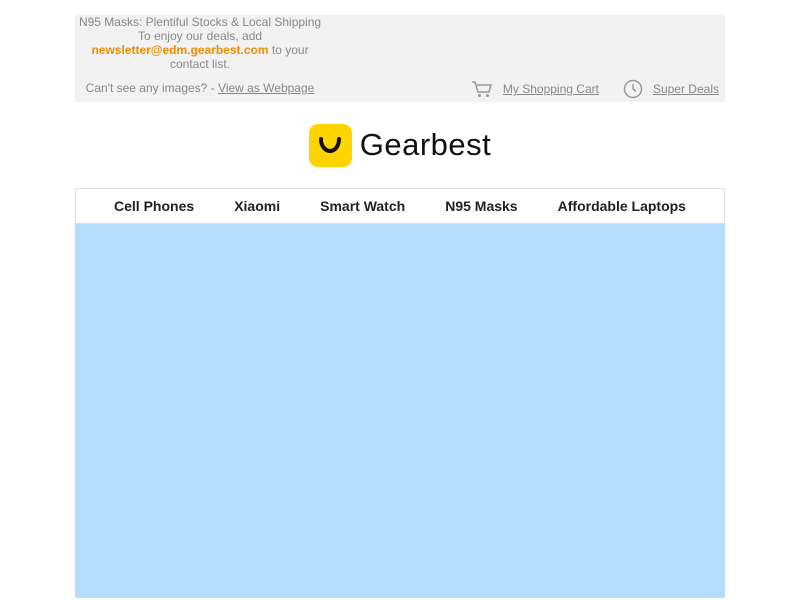 This screenshot has width=800, height=600. I want to click on cant-see-images-line: Can't see any images? - View as Webpage, so click(200, 88).